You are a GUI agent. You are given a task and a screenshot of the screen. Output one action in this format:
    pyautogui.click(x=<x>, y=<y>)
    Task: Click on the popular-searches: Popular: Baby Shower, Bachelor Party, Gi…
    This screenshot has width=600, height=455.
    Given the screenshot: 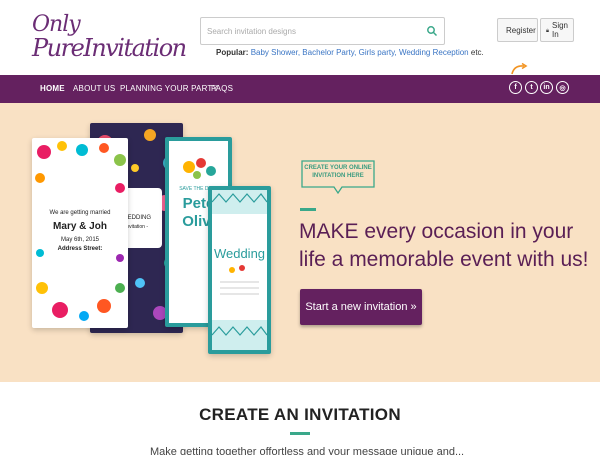 What is the action you would take?
    pyautogui.click(x=350, y=52)
    